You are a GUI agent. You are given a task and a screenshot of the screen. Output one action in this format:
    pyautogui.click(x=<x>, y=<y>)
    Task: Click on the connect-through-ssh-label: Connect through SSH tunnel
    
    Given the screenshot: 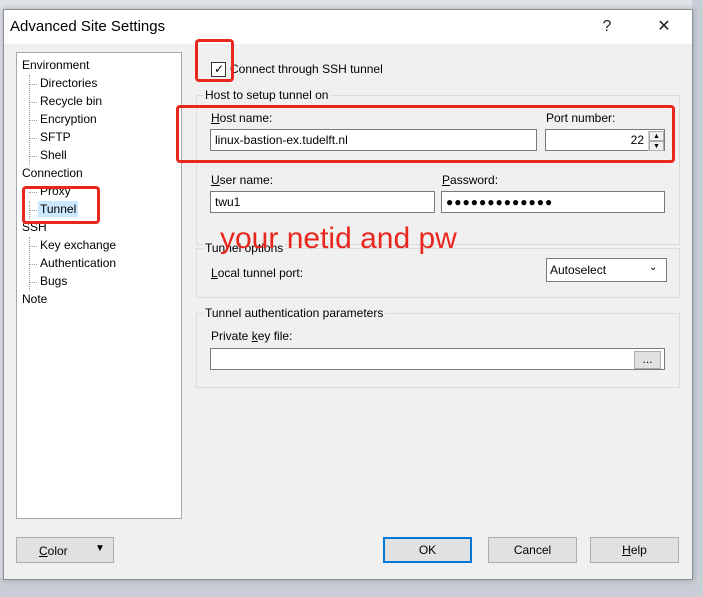 What is the action you would take?
    pyautogui.click(x=306, y=69)
    